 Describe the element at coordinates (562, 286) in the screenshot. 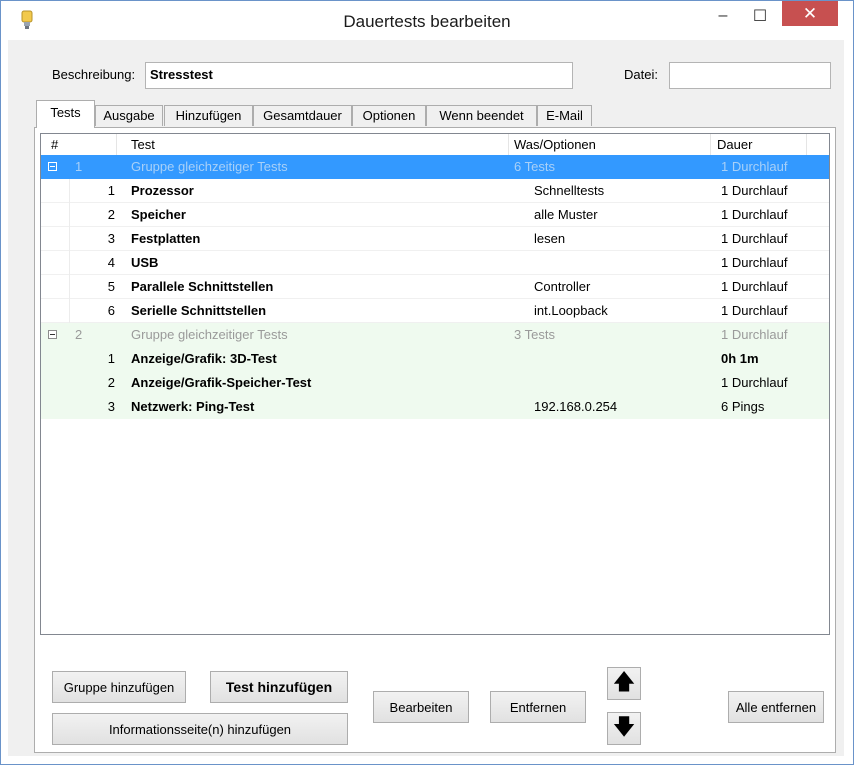

I see `test-options: Controller` at that location.